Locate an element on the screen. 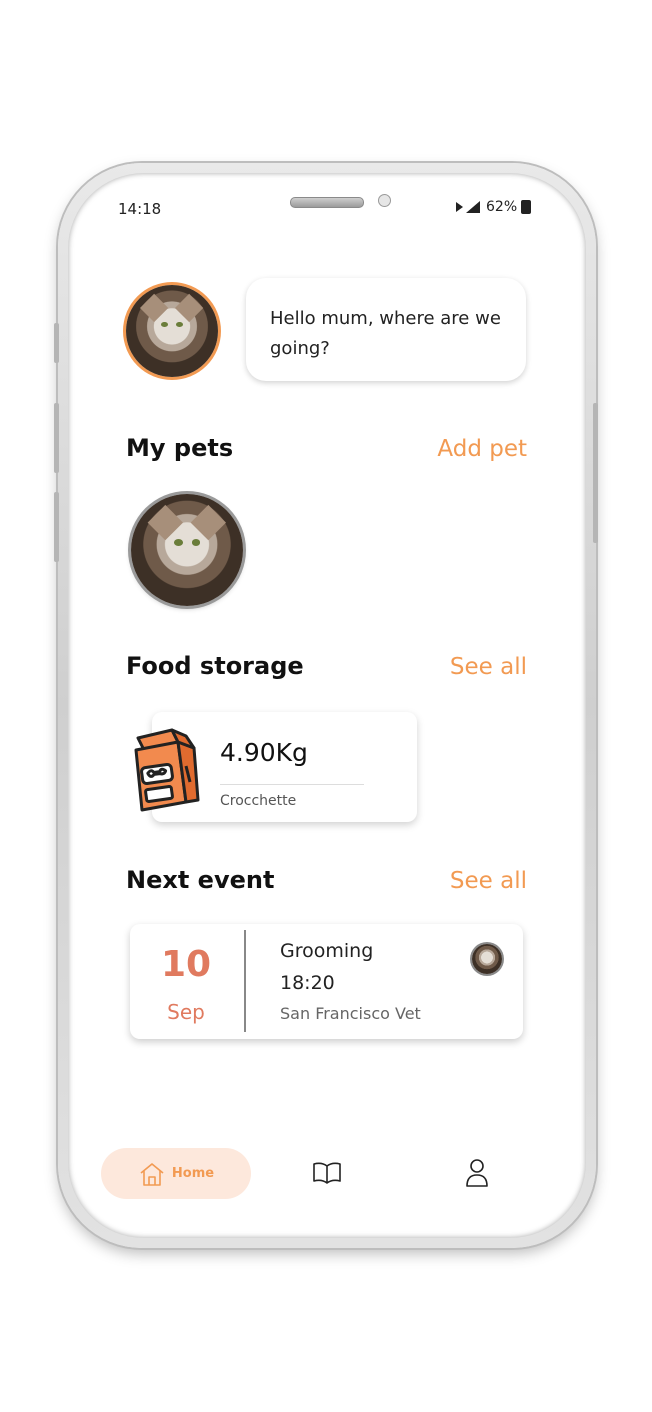  greeting-text: Hello mum, where are we going? is located at coordinates (385, 333).